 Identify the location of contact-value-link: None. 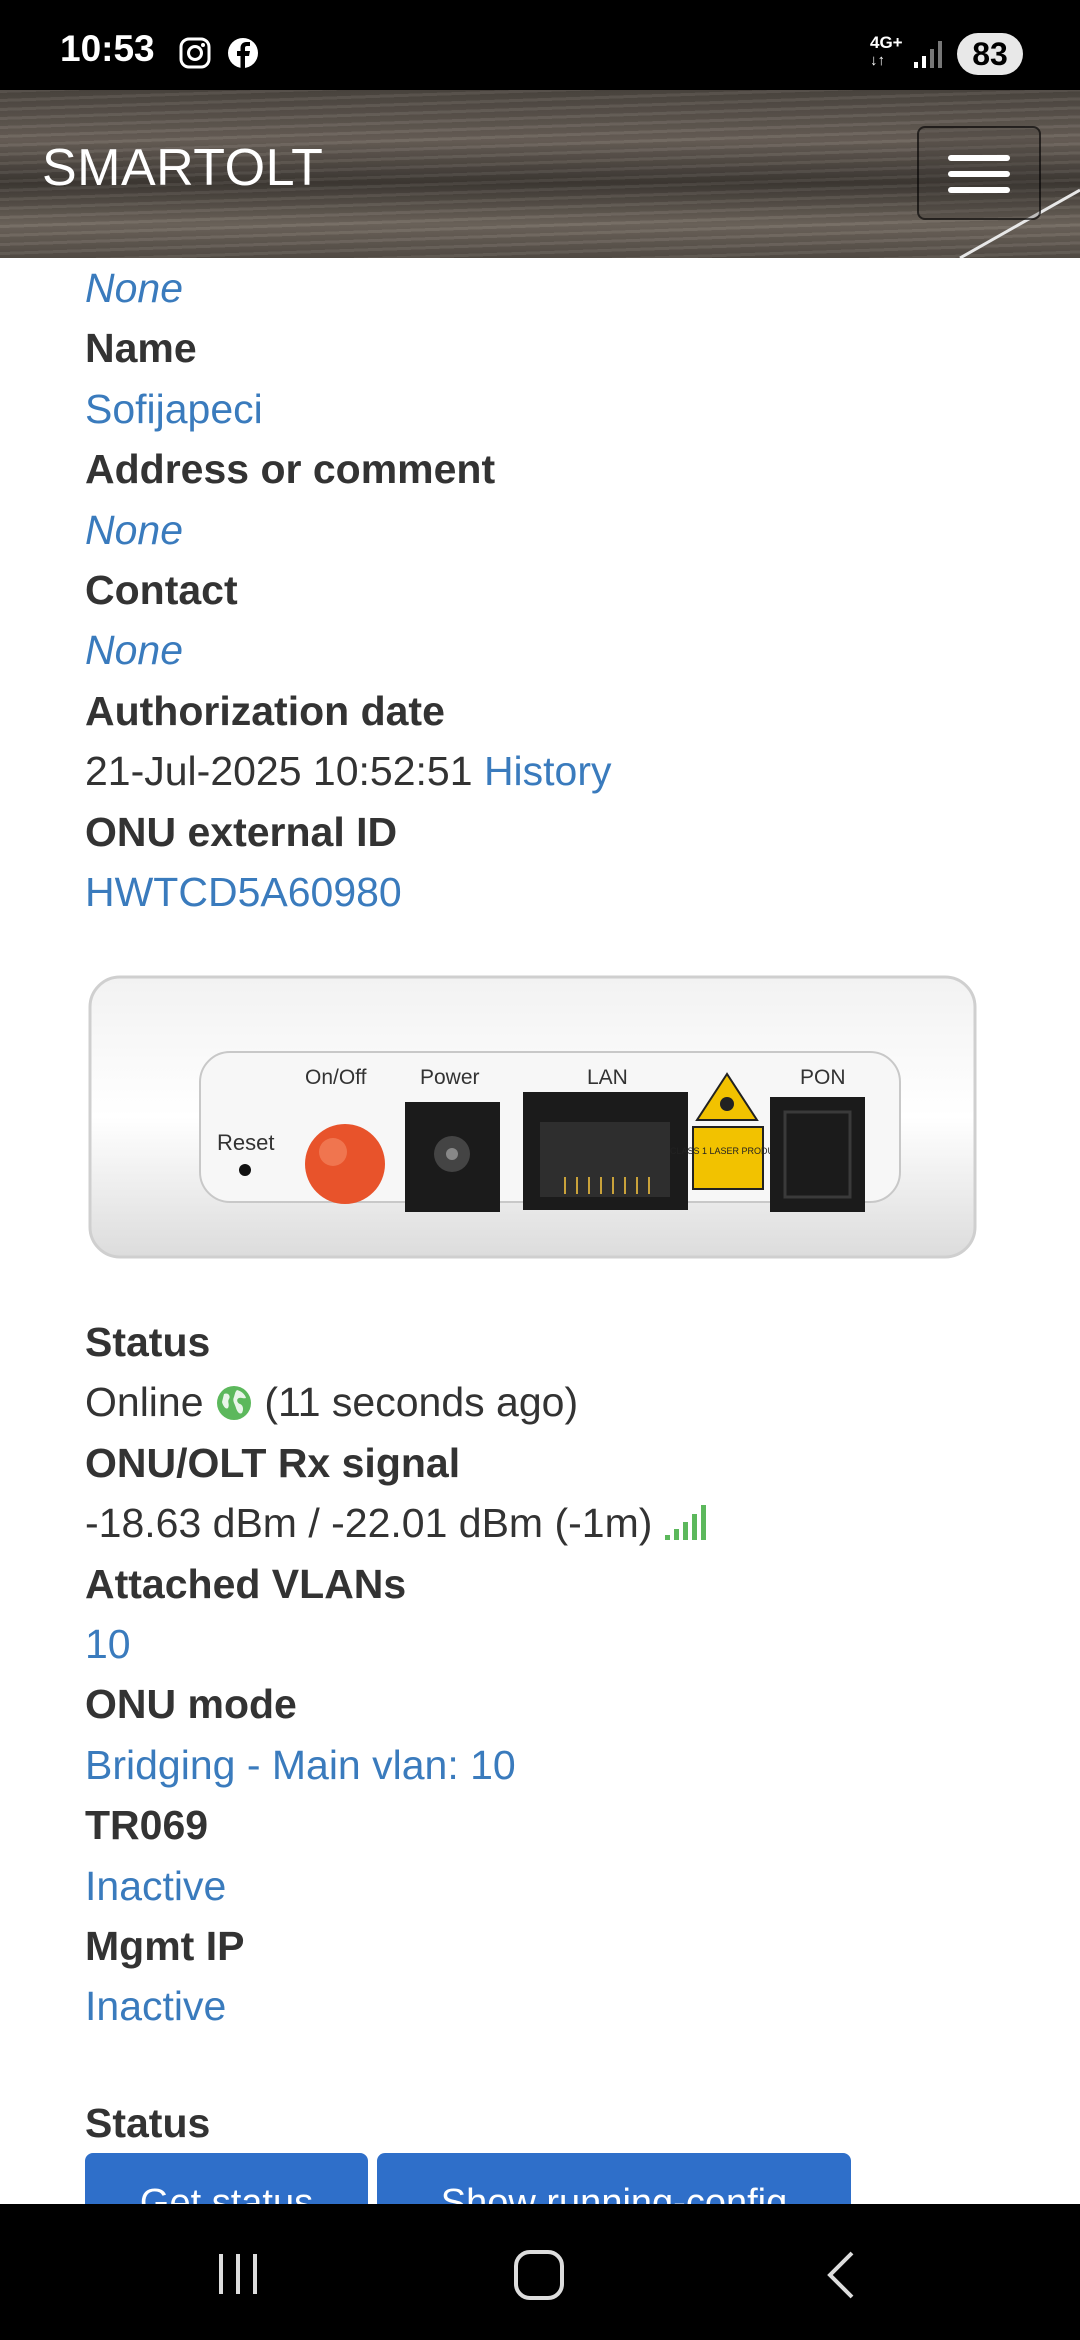
(565, 650).